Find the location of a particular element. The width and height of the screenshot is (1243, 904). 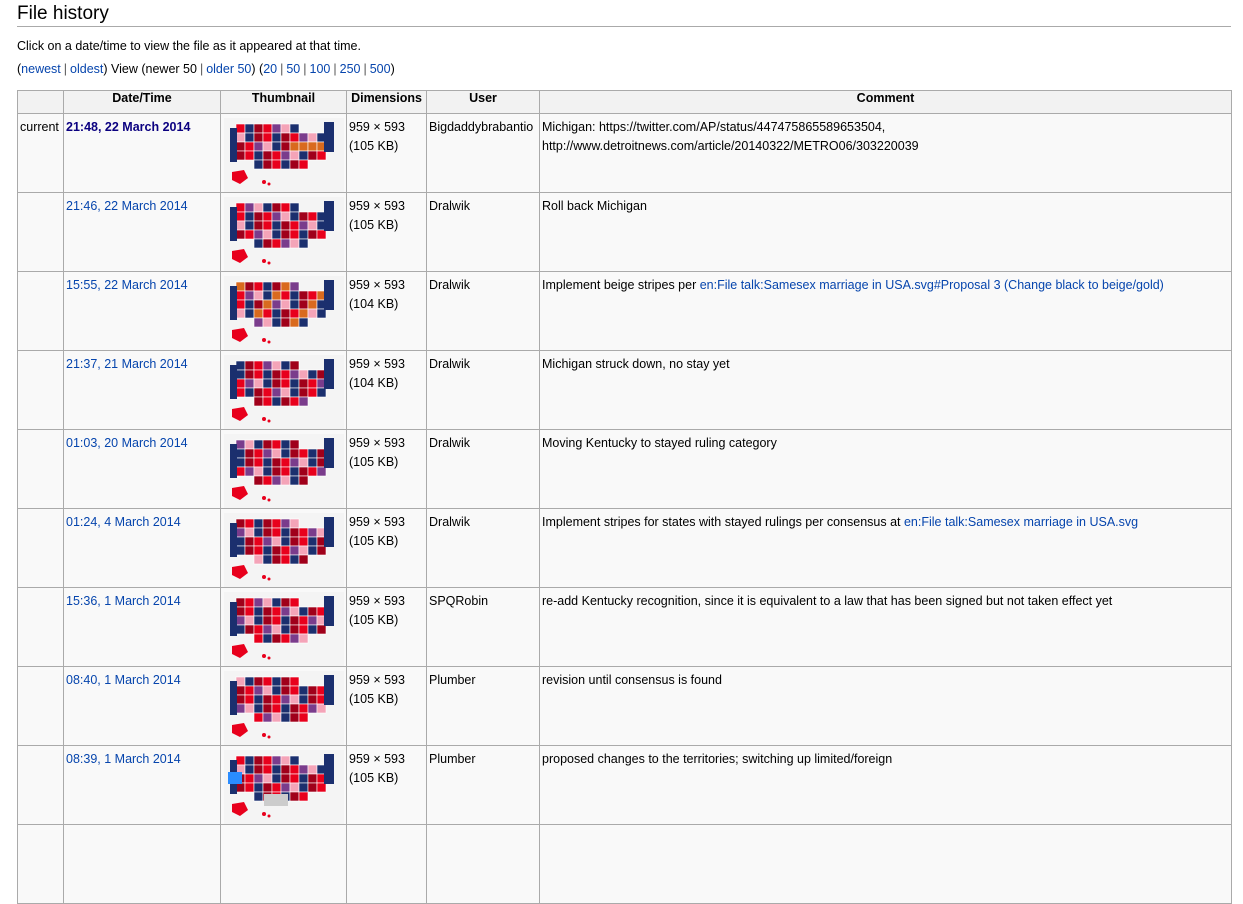

comment-text: Michigan struck down, no stay yet is located at coordinates (636, 364).